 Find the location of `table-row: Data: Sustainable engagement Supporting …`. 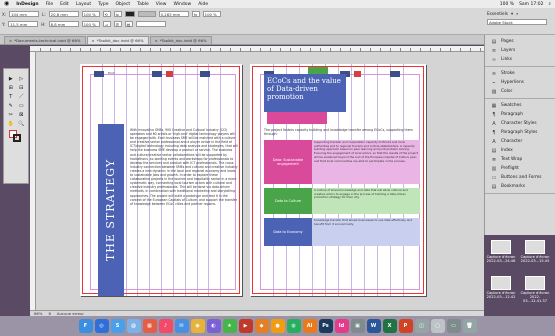

table-row: Data: Sustainable engagement Supporting … is located at coordinates (342, 162).